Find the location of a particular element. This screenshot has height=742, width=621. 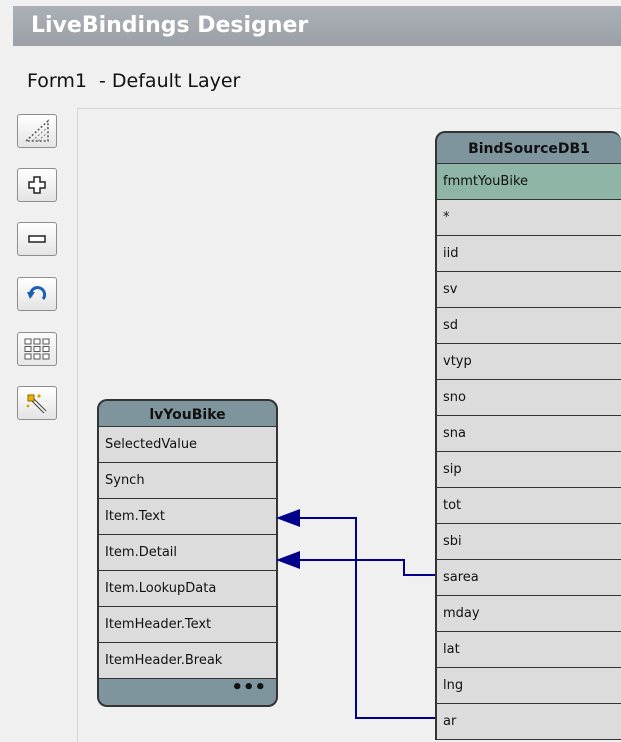

undo-button is located at coordinates (37, 294).